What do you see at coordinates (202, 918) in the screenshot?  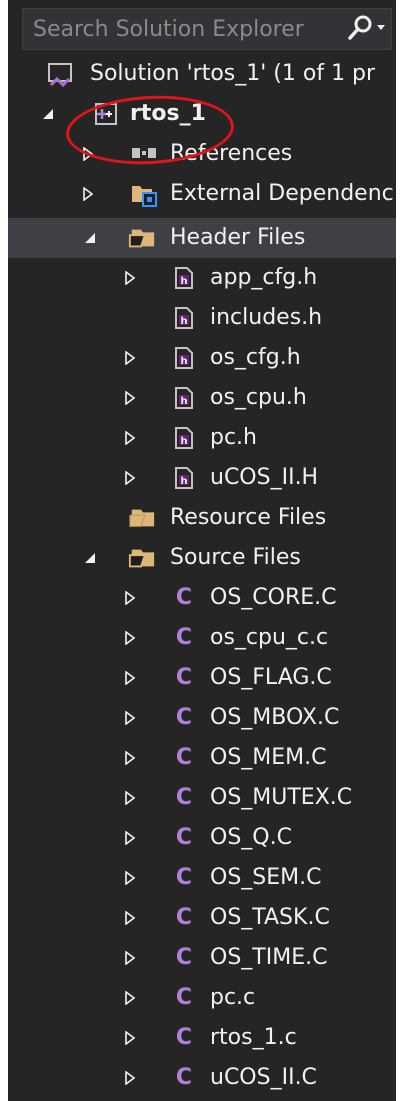 I see `source-file-item: C OS_TASK.C` at bounding box center [202, 918].